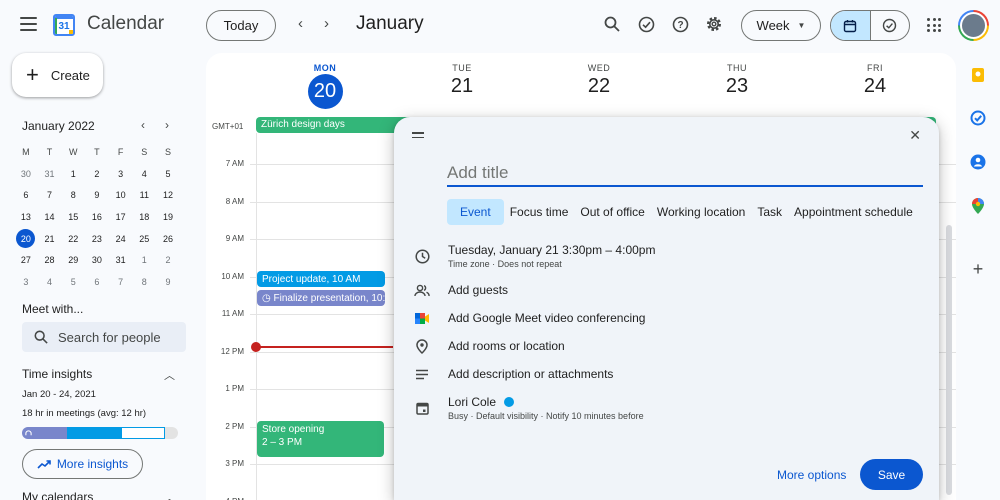 This screenshot has height=500, width=1000. I want to click on more-options-button: More options, so click(811, 475).